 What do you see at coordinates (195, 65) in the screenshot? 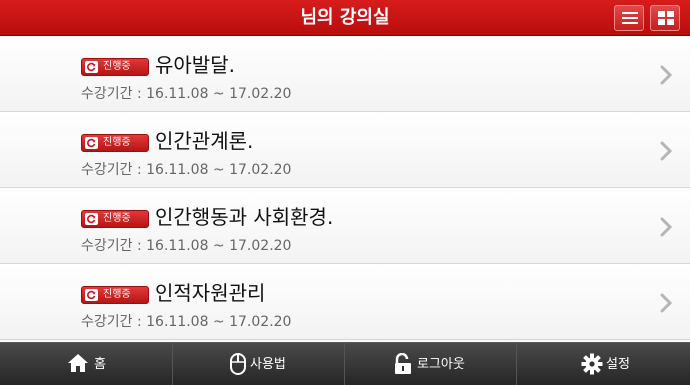
I see `course-title: 유아발달.` at bounding box center [195, 65].